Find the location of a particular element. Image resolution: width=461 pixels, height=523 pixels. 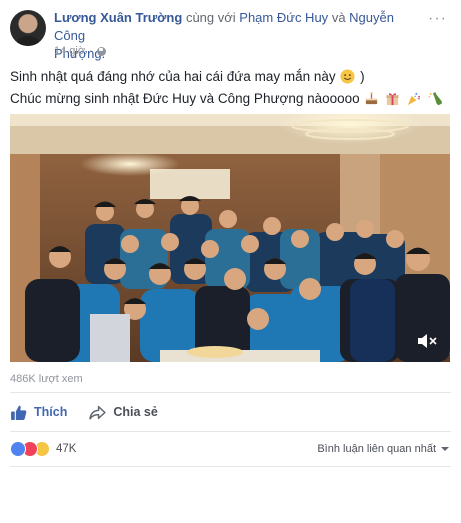

post-meta: 14 giờ · is located at coordinates (80, 51).